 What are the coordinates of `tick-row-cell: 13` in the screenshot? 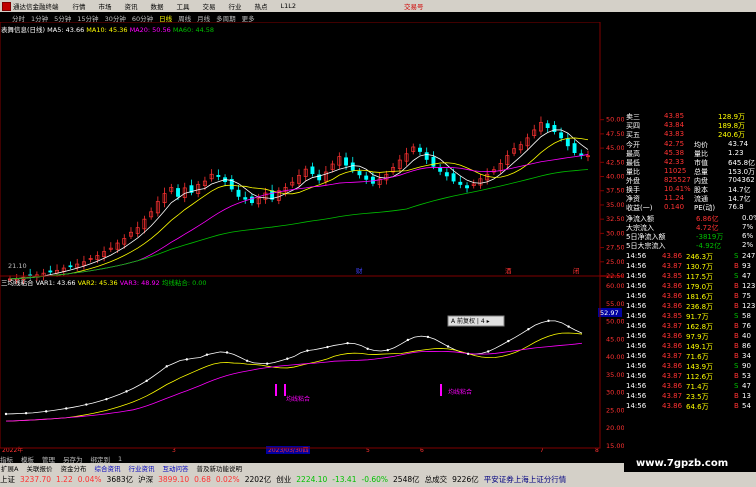 It's located at (746, 396).